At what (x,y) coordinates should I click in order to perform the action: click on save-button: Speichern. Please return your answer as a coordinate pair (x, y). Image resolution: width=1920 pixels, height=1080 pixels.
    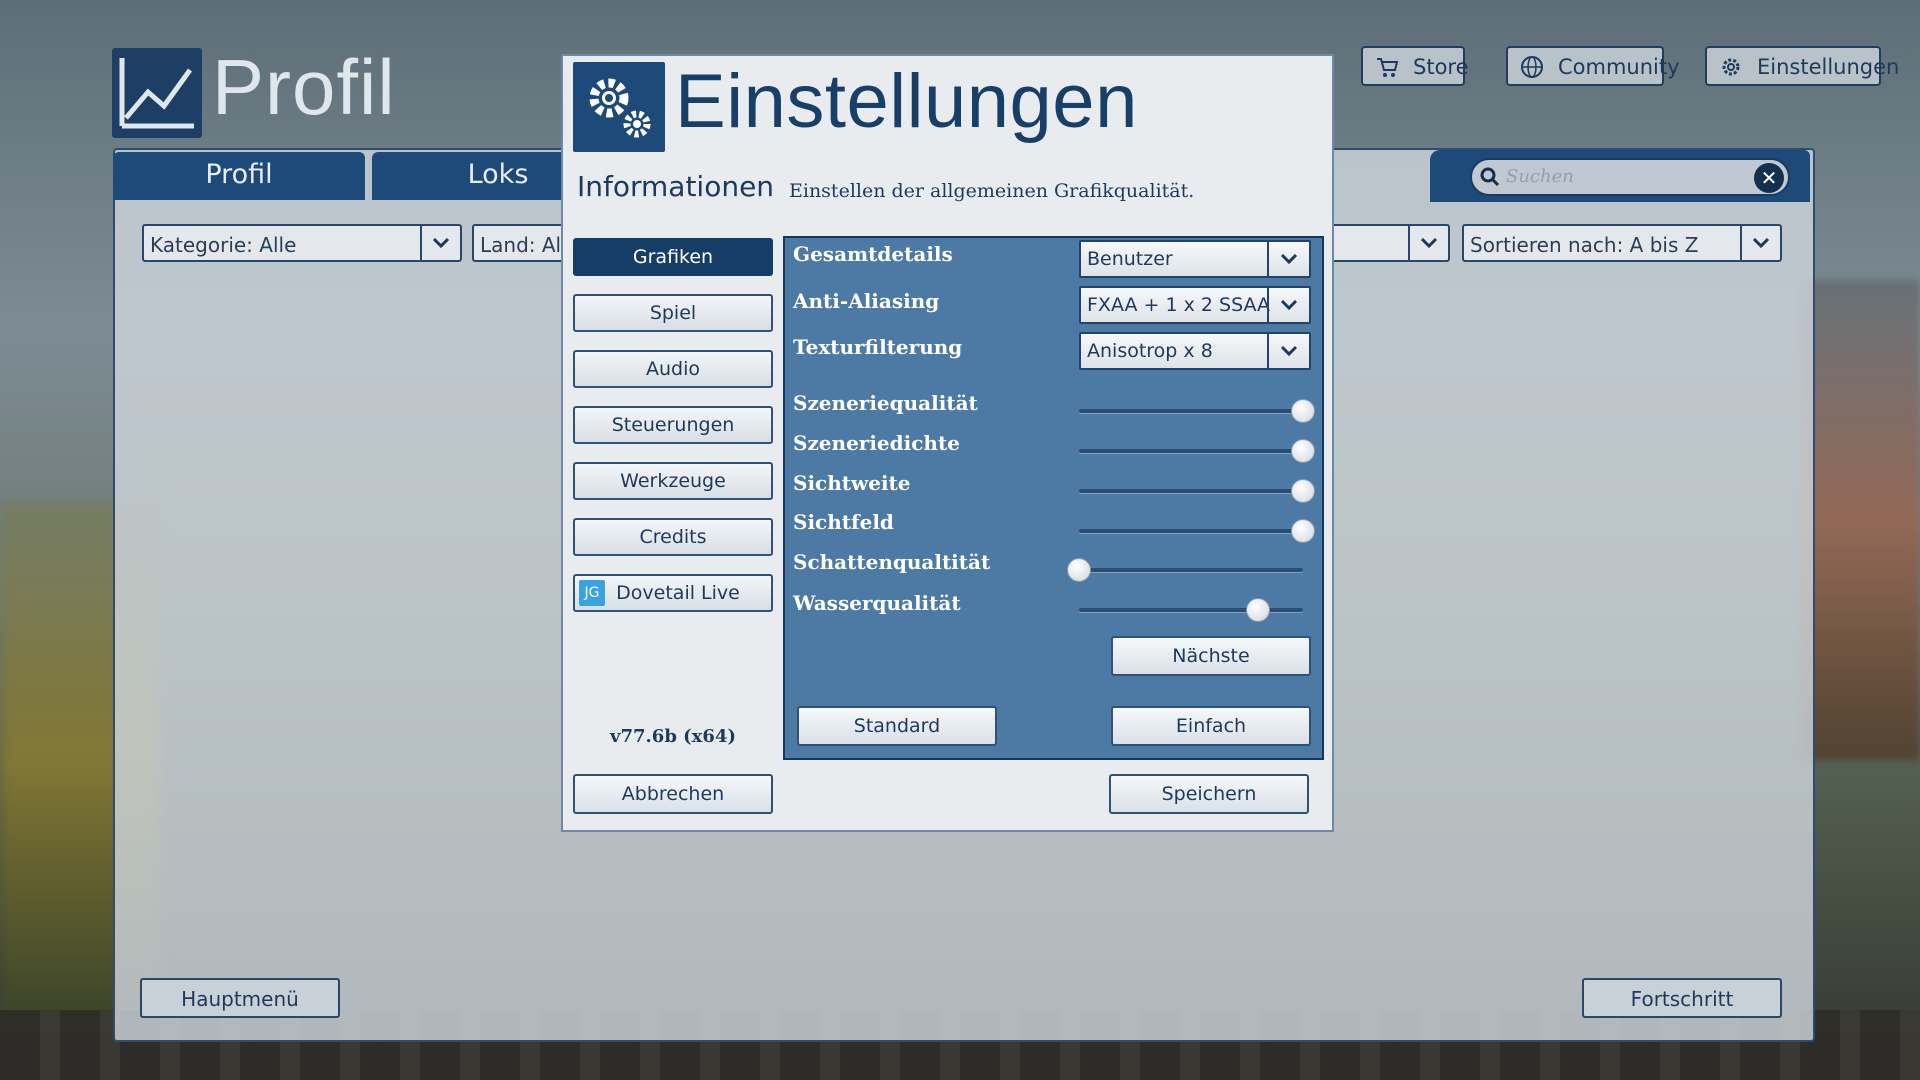
    Looking at the image, I should click on (1209, 794).